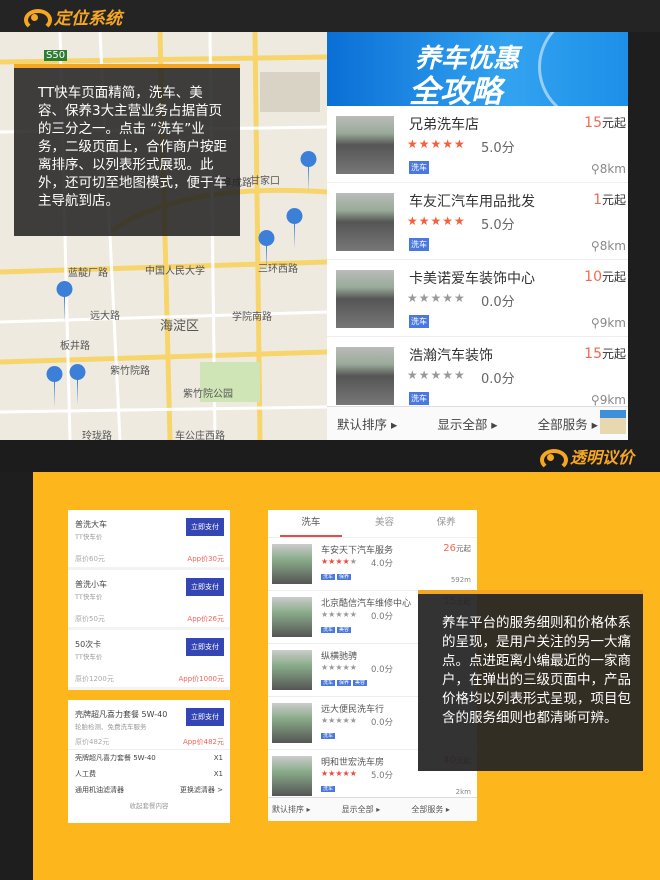  I want to click on tab-beauty: 美容, so click(385, 523).